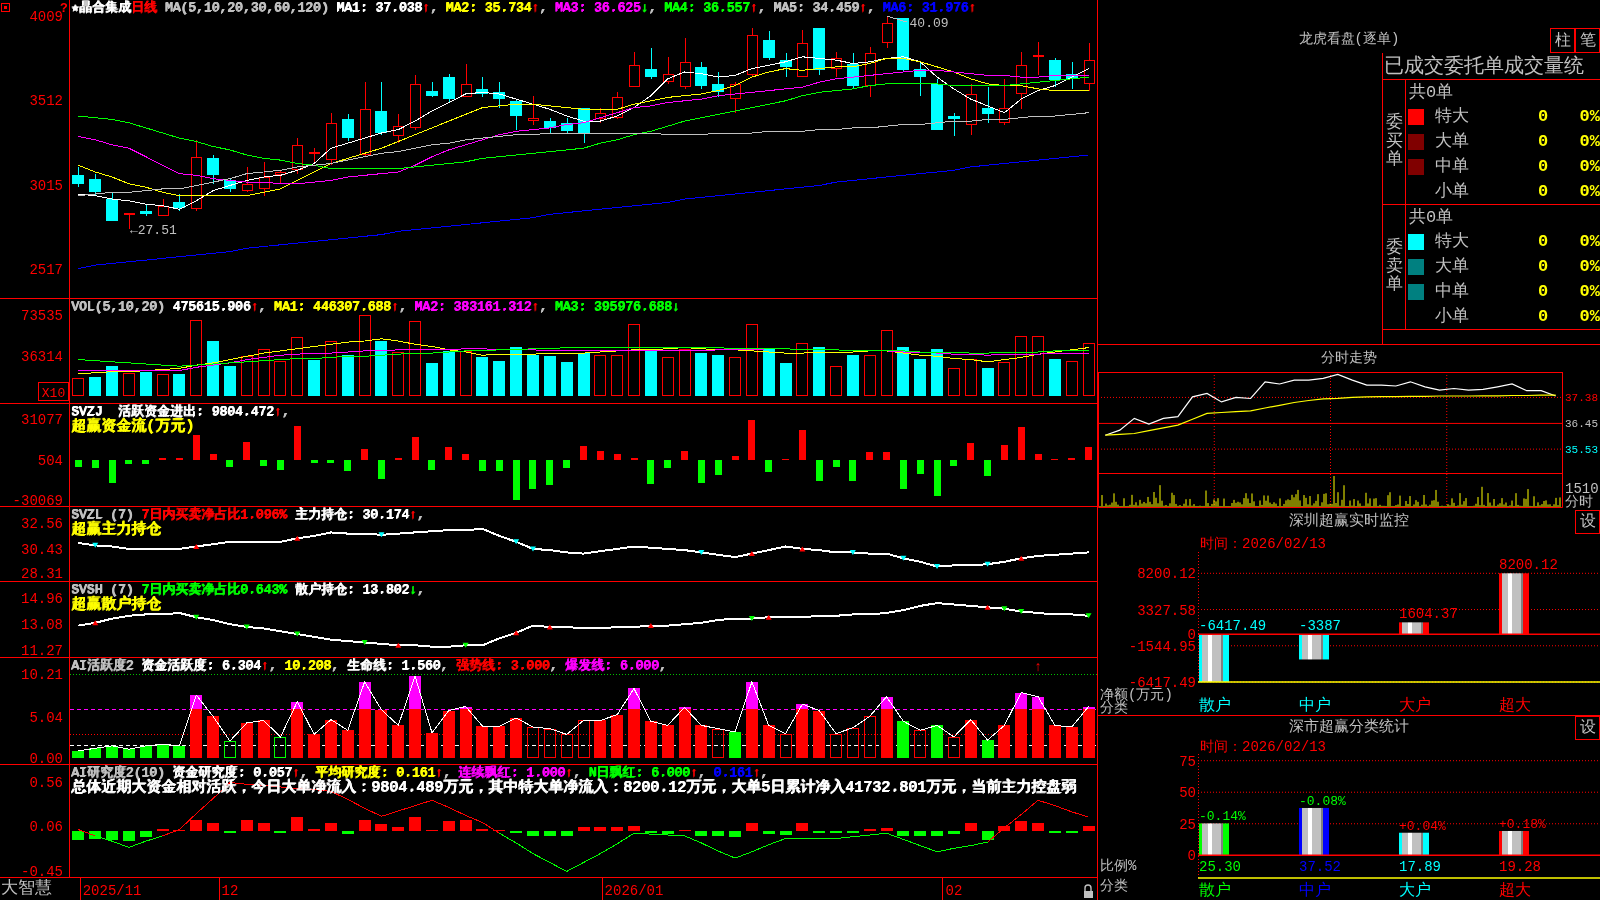  I want to click on axis-label: 31077, so click(42, 420).